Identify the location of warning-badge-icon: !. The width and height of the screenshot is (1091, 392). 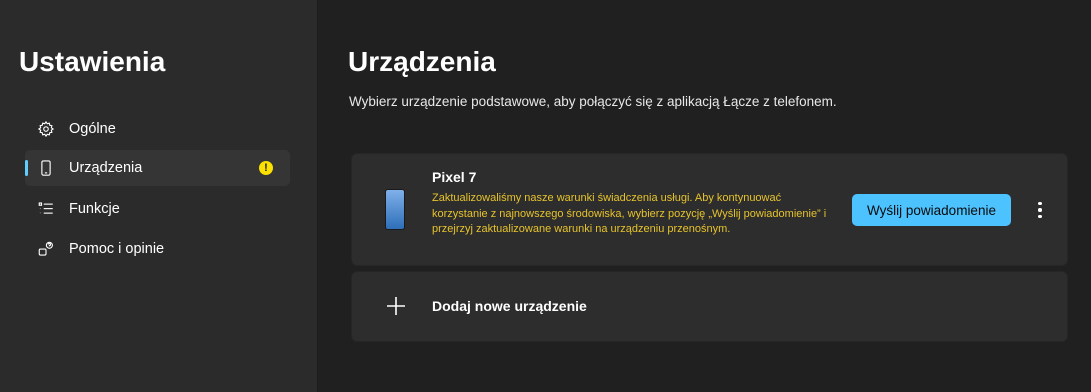
(266, 168).